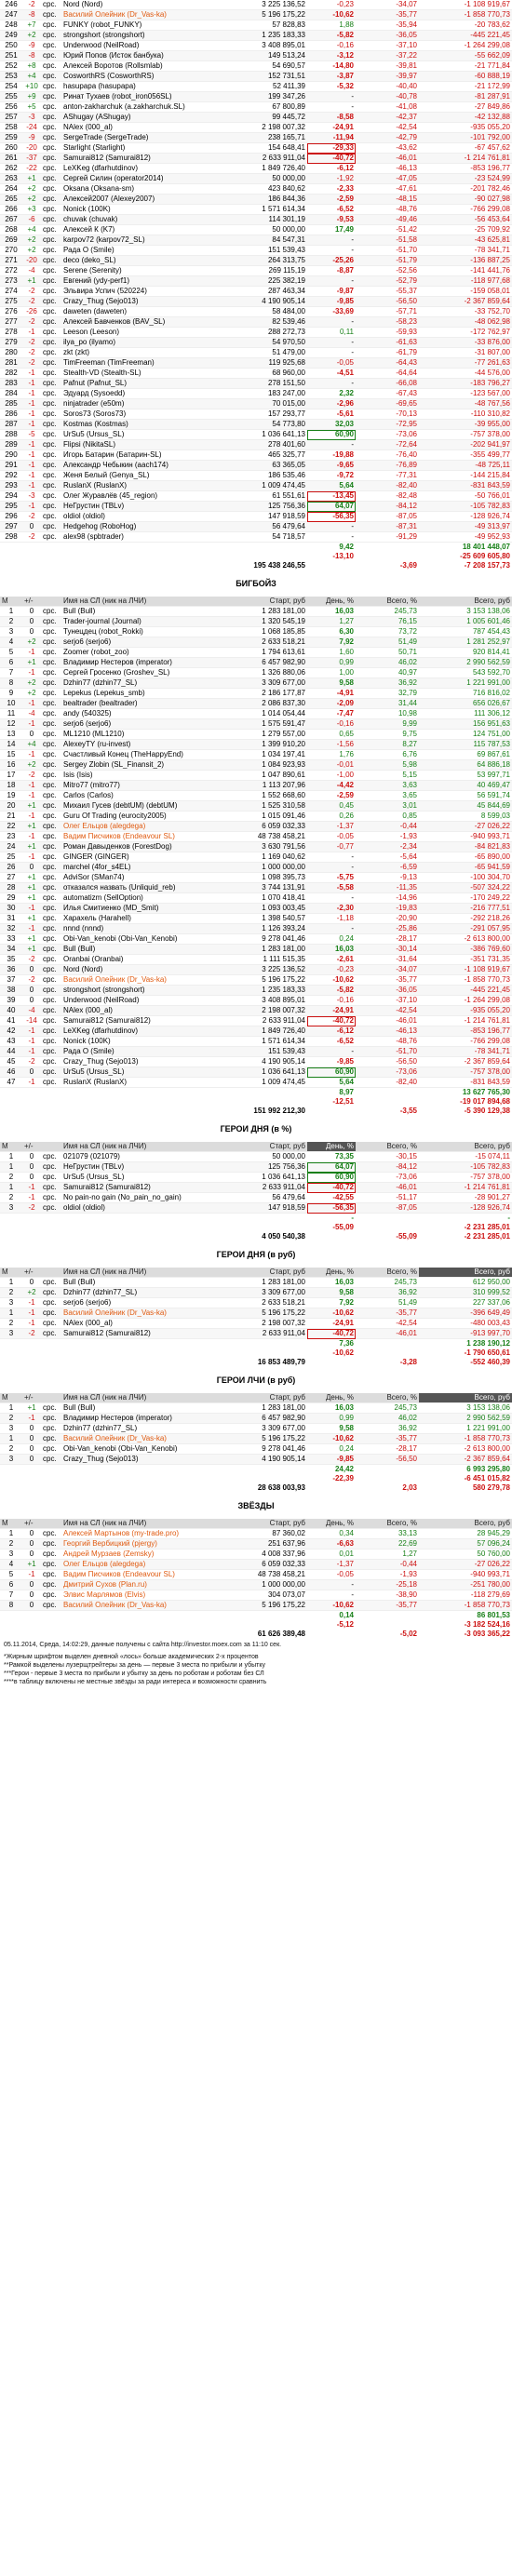  Describe the element at coordinates (331, 219) in the screenshot. I see `day-pct-cell: -9,53` at that location.